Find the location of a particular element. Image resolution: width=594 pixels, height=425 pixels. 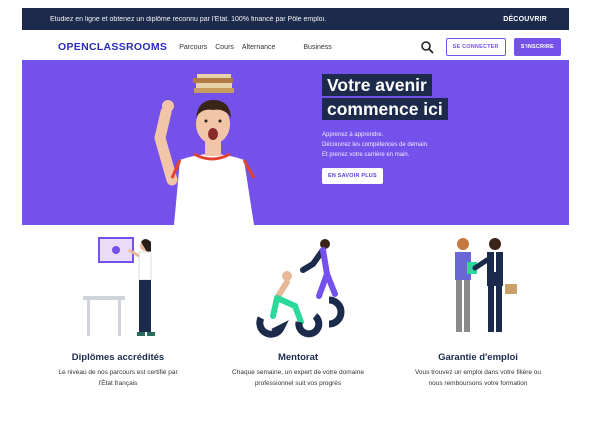

feature-description-line: nous remboursons votre formation is located at coordinates (478, 383).